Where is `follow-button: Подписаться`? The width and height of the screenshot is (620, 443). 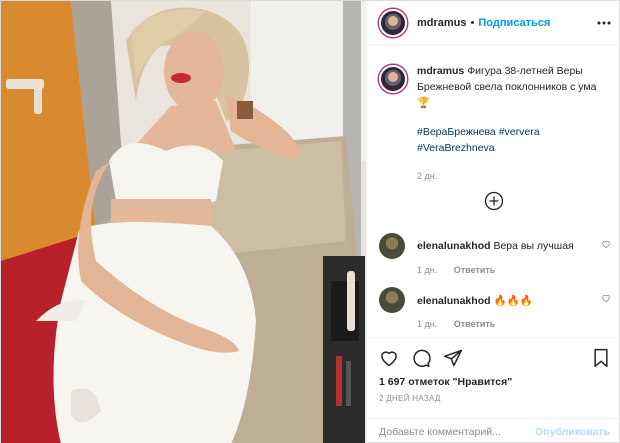
follow-button: Подписаться is located at coordinates (514, 23).